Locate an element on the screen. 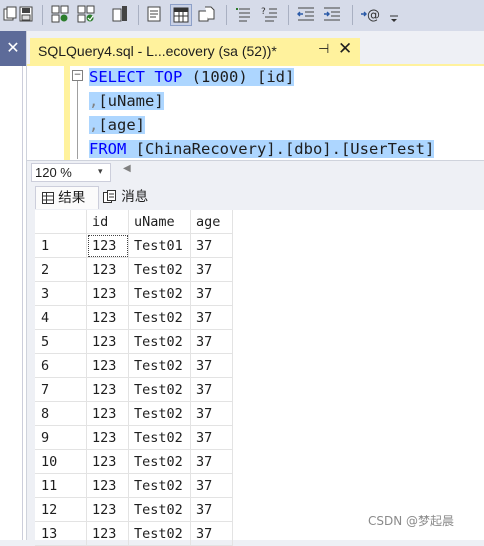 This screenshot has height=546, width=484. row-number: 3 is located at coordinates (61, 294).